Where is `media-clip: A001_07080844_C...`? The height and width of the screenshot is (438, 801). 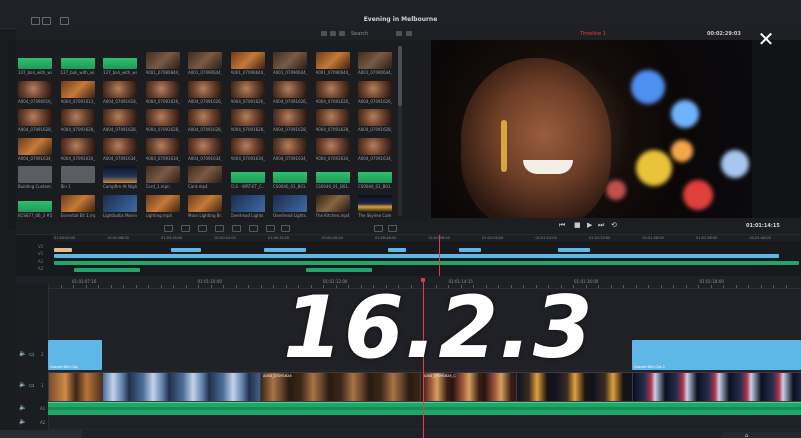
media-clip: A001_07080844_C... is located at coordinates (162, 63).